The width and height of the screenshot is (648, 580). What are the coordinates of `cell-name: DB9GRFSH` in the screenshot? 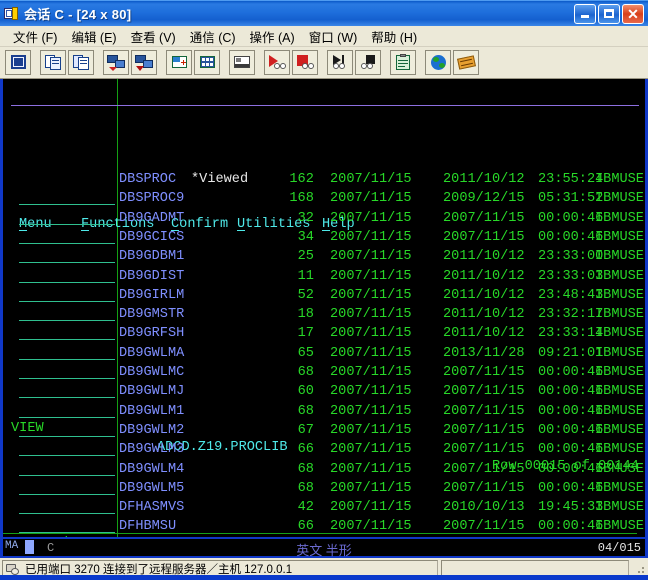 It's located at (152, 334).